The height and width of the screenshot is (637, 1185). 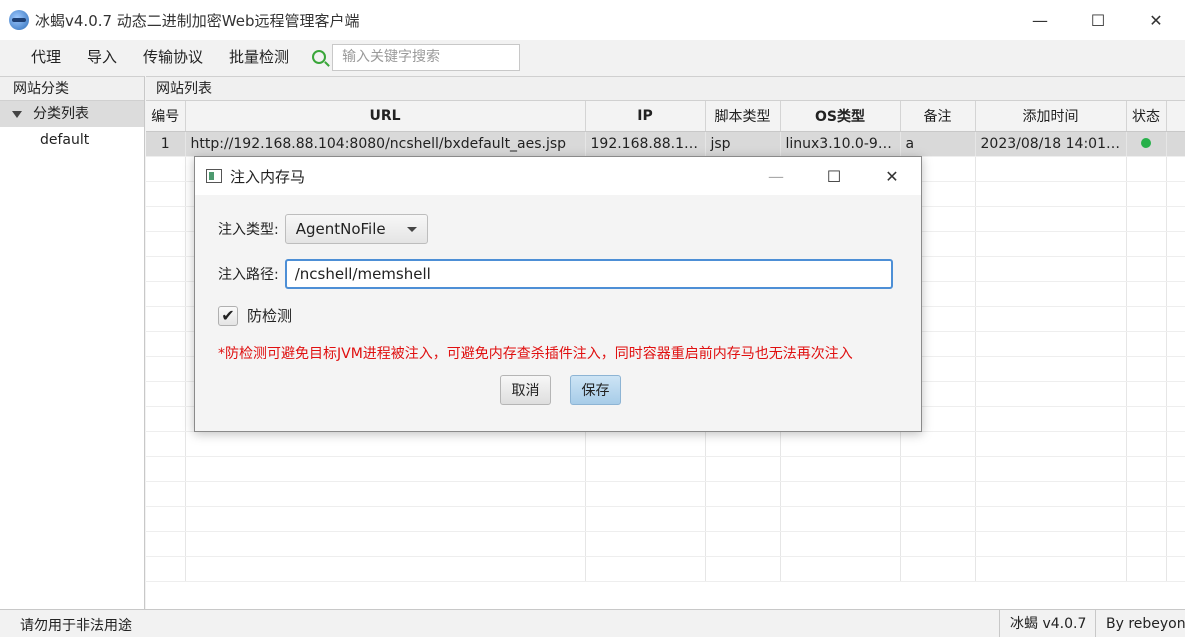 What do you see at coordinates (385, 116) in the screenshot?
I see `column-header-url: URL` at bounding box center [385, 116].